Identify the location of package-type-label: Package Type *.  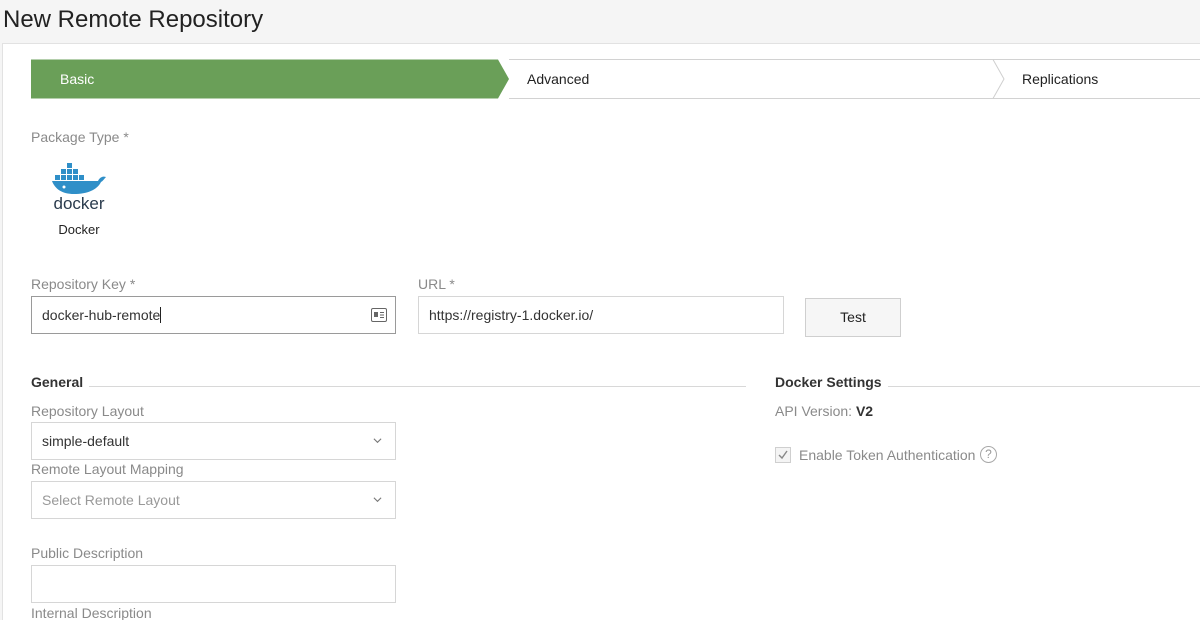
(80, 137).